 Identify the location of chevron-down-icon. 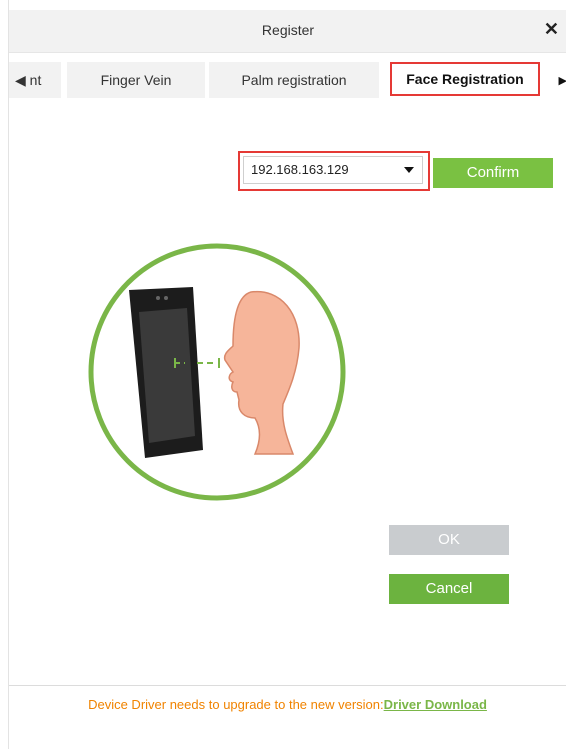
(409, 170).